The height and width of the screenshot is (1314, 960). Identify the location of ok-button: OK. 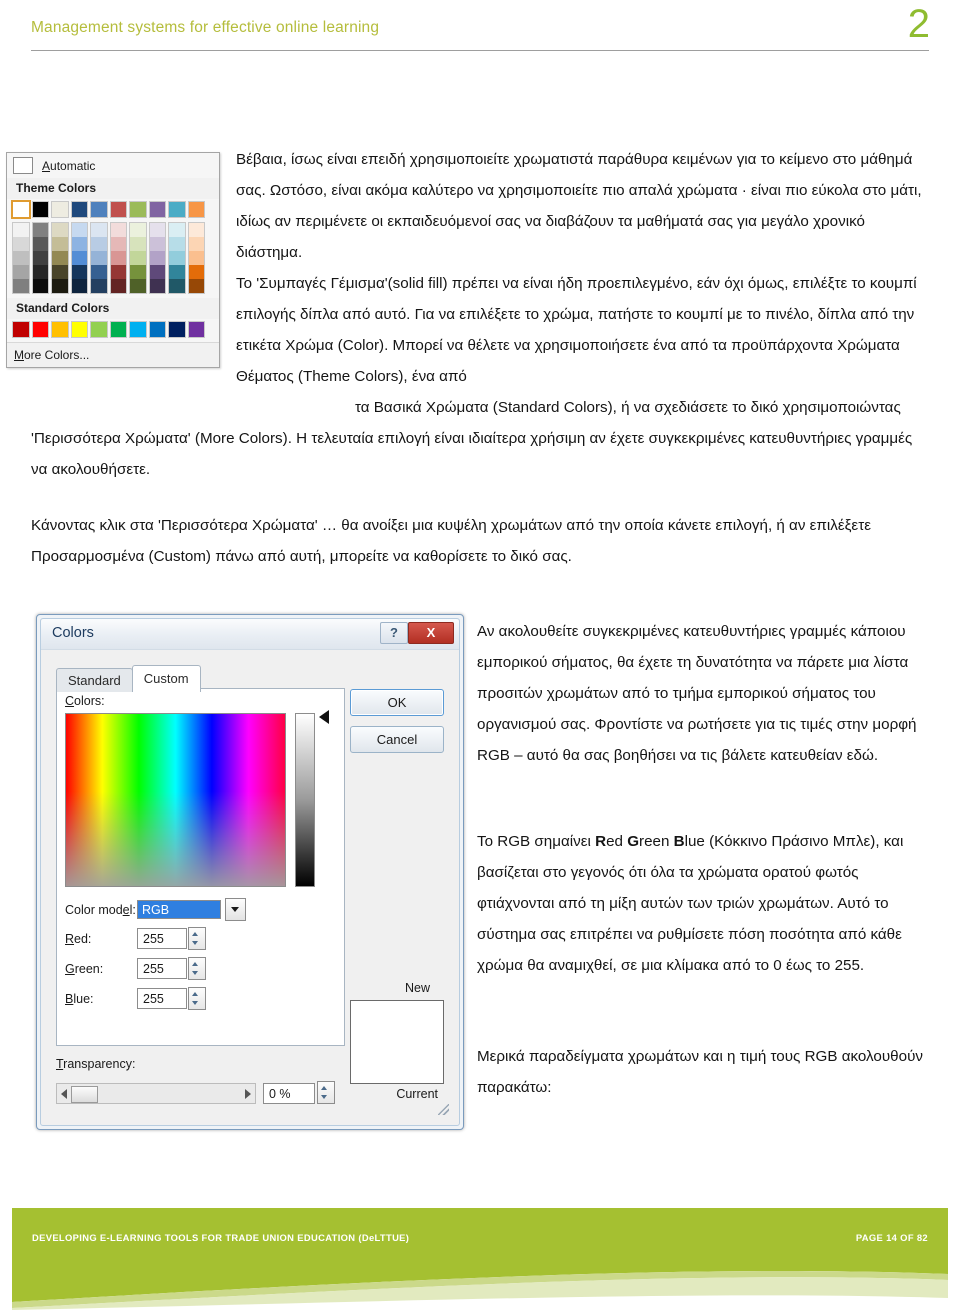
(397, 702).